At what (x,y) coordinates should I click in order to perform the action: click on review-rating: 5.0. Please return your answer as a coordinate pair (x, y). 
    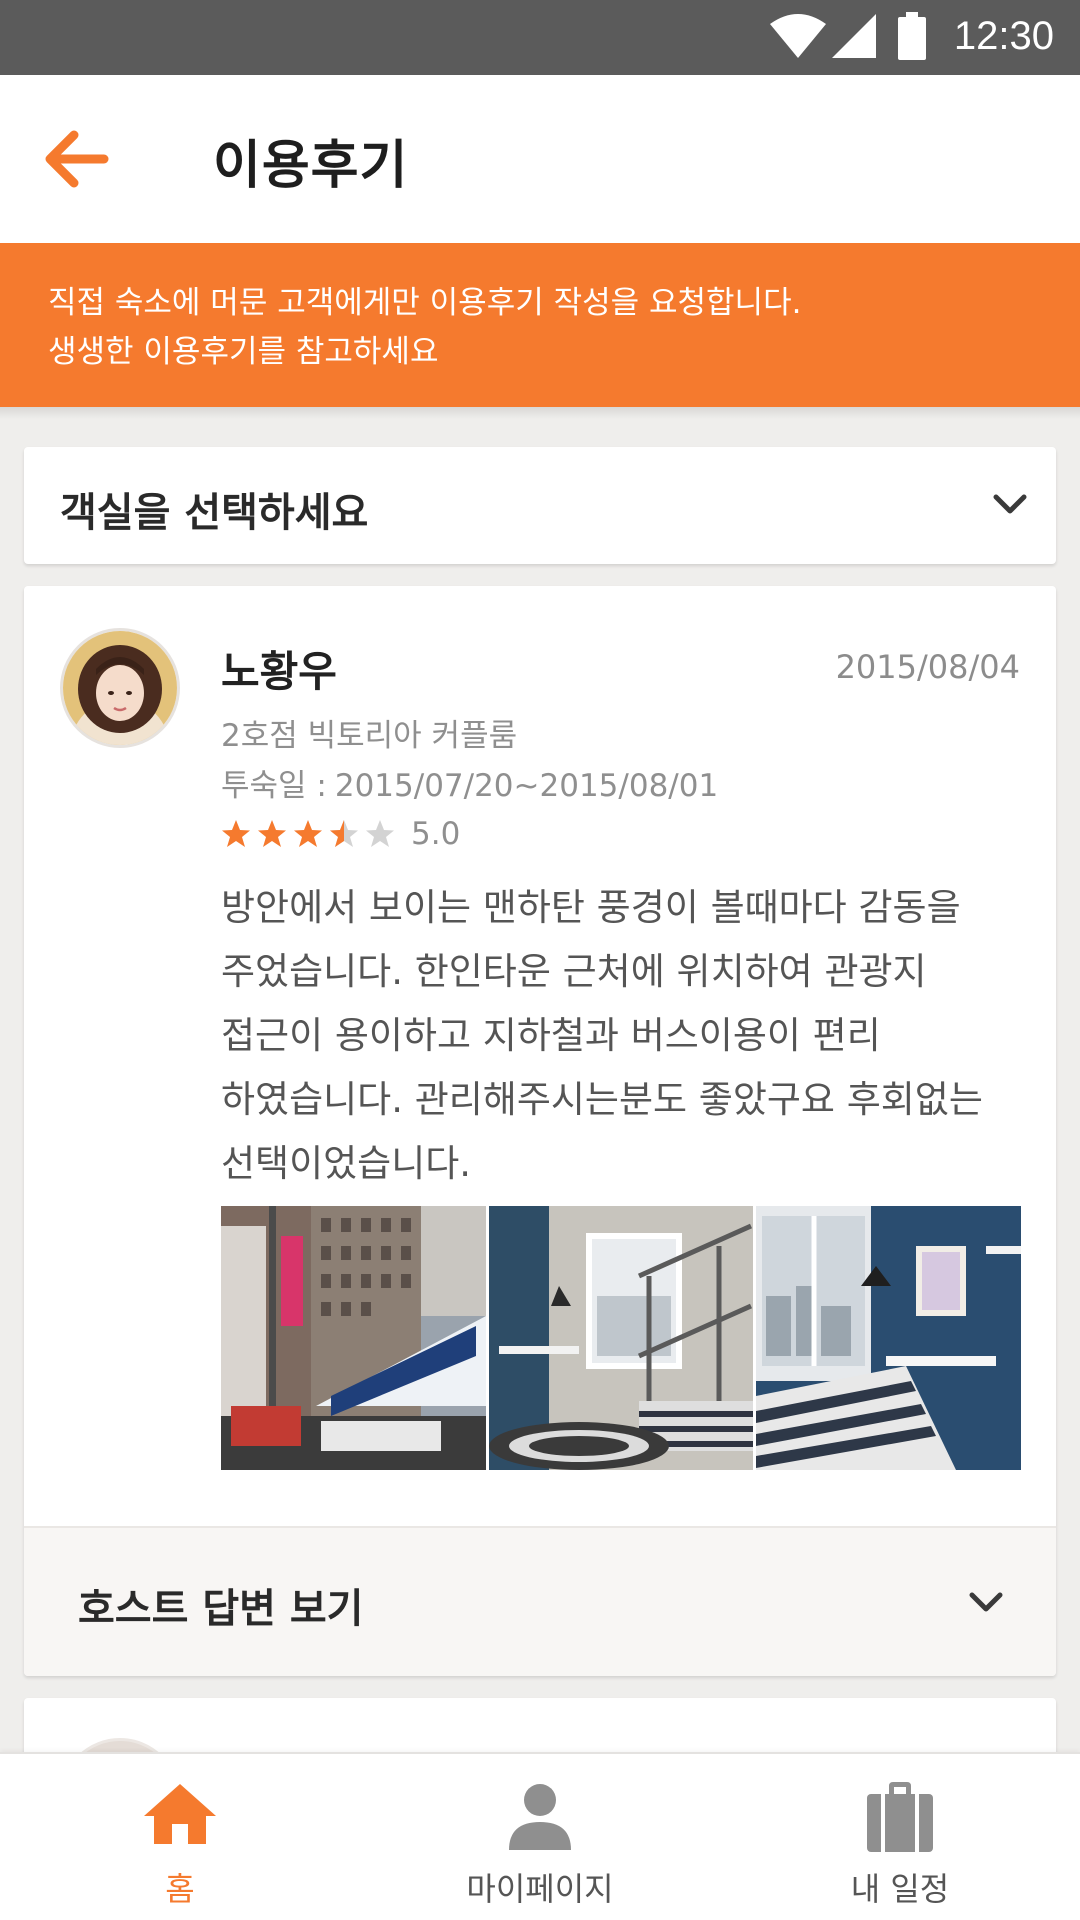
    Looking at the image, I should click on (340, 834).